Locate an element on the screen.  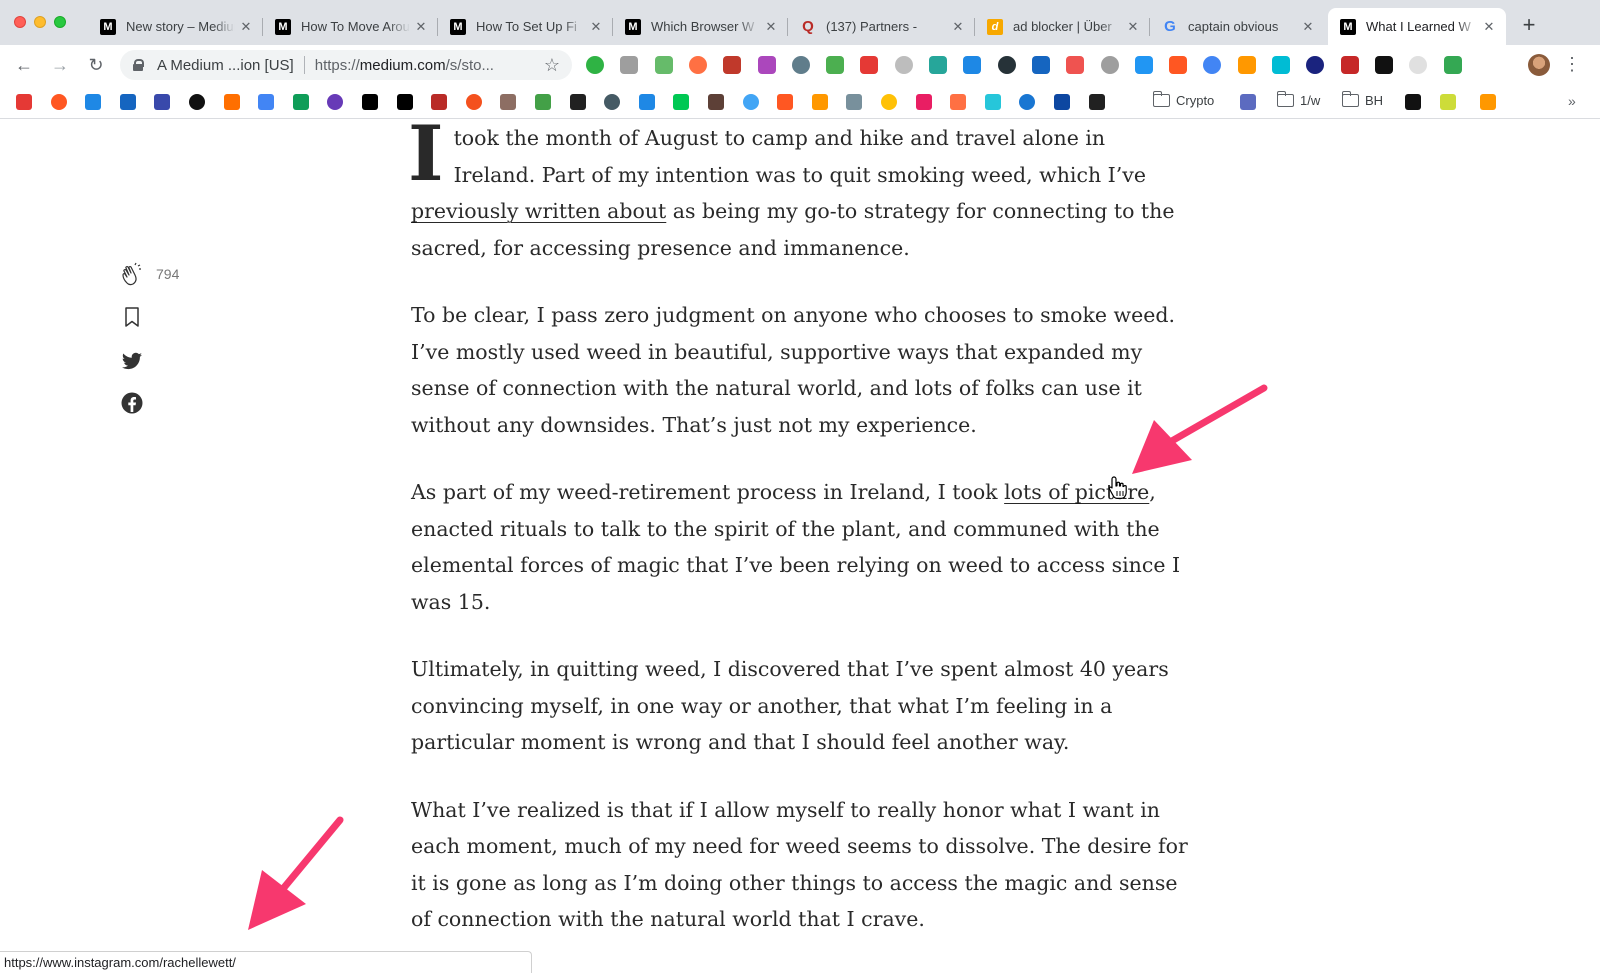
maximize-window-button is located at coordinates (60, 22).